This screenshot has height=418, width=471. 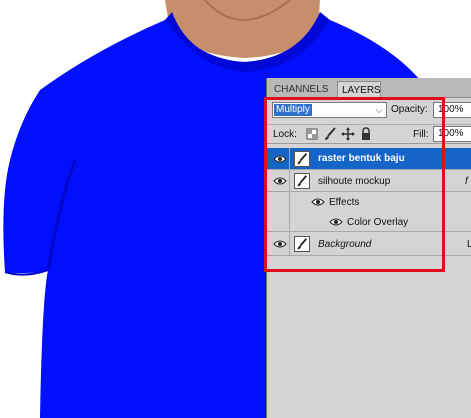 What do you see at coordinates (469, 244) in the screenshot?
I see `layer-lock-indicator: L` at bounding box center [469, 244].